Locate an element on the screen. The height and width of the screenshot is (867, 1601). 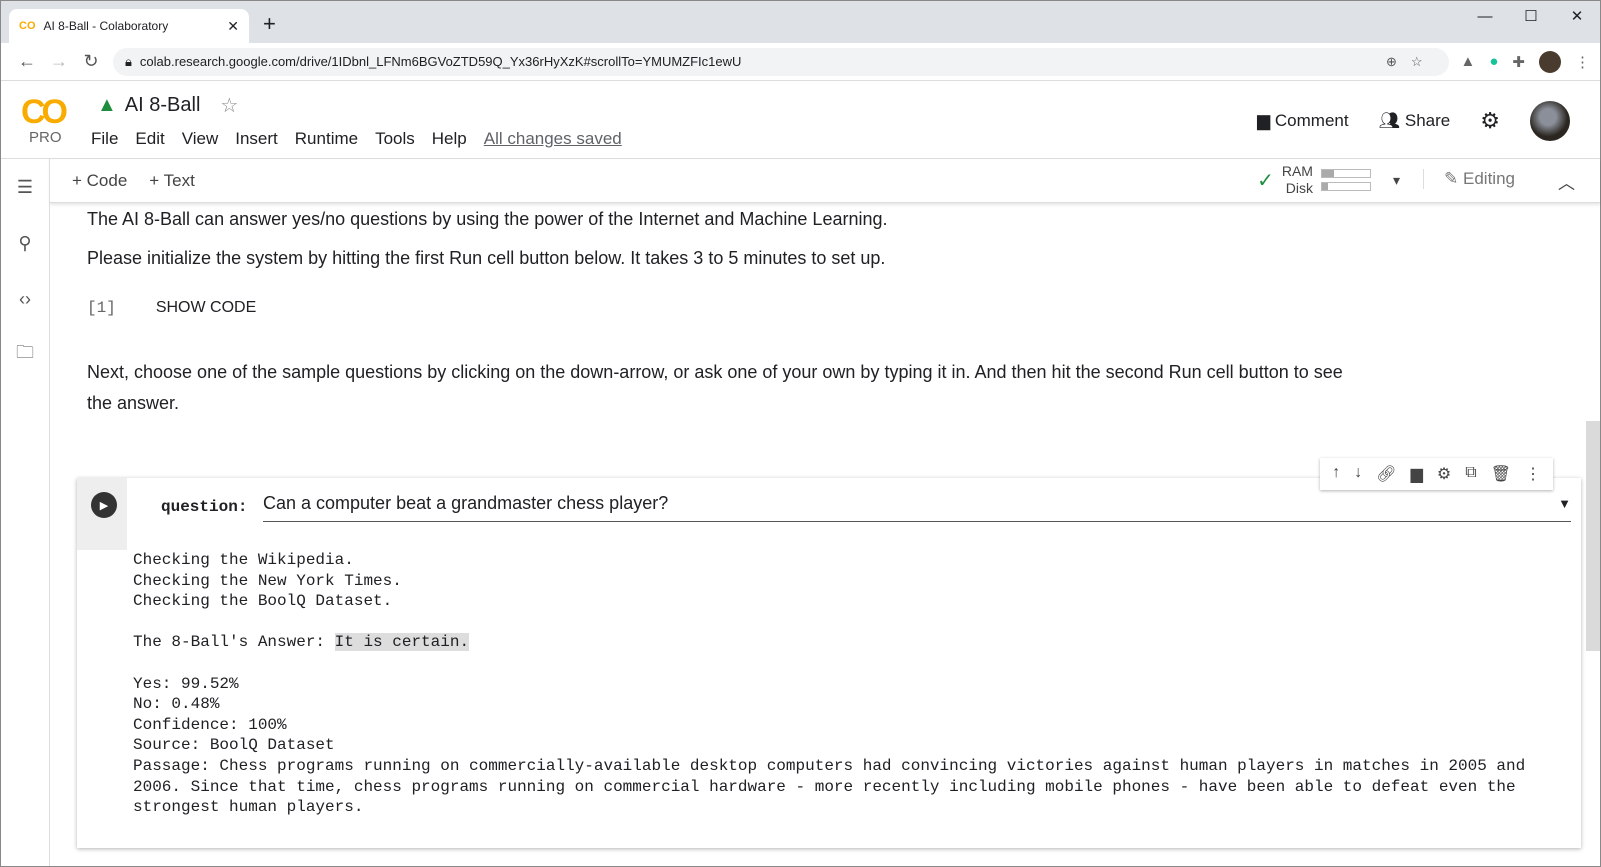
minimize-button: — is located at coordinates (1485, 16).